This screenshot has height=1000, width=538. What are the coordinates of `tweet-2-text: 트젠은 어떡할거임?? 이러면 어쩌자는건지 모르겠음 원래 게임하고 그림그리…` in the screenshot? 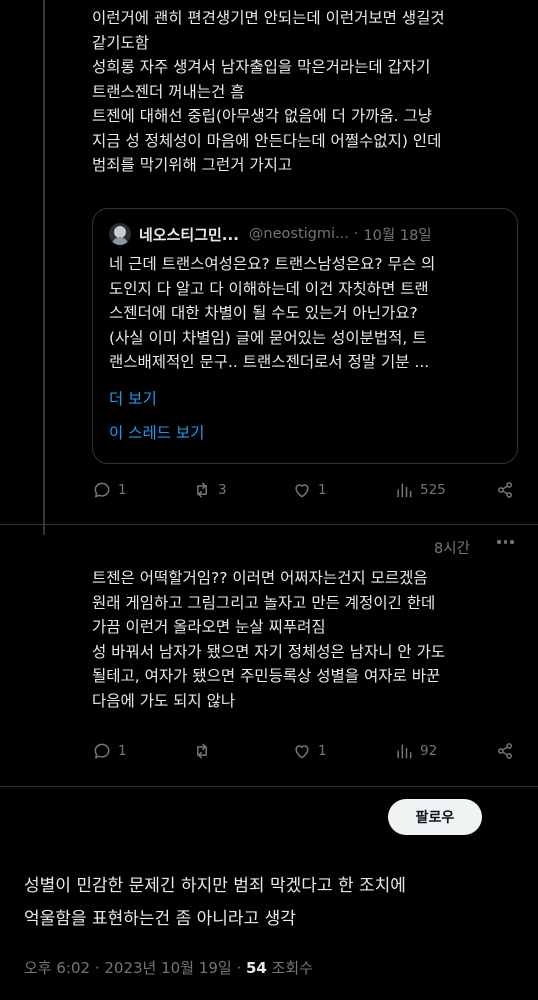 It's located at (269, 639).